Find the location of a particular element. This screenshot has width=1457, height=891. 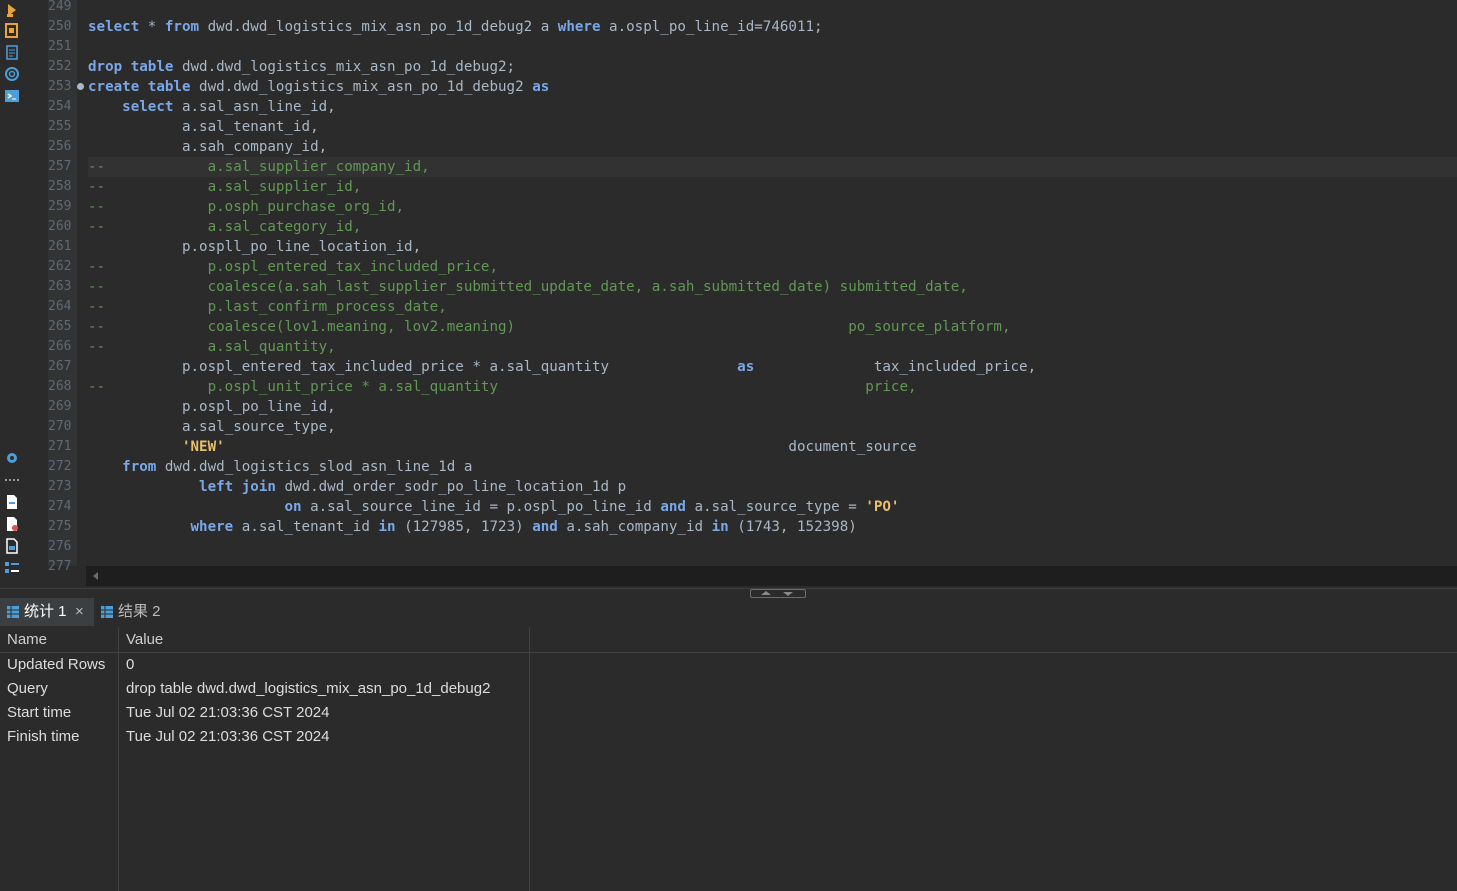

horizontal-scrollbar is located at coordinates (771, 576).